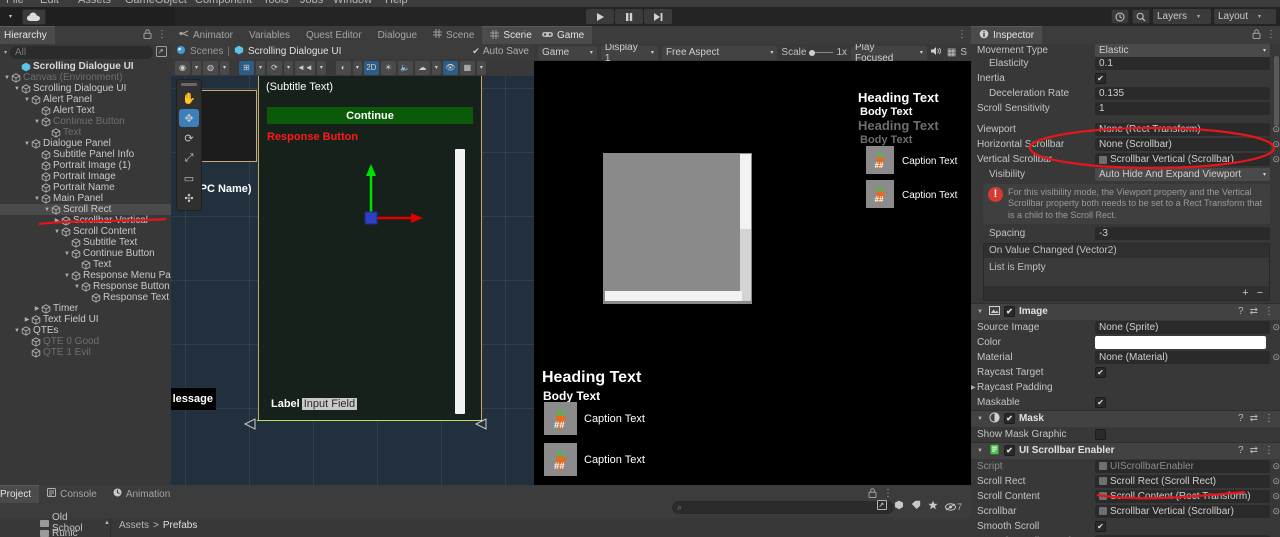  I want to click on project-folder-tree: Old School ▲ Runic, so click(55, 524).